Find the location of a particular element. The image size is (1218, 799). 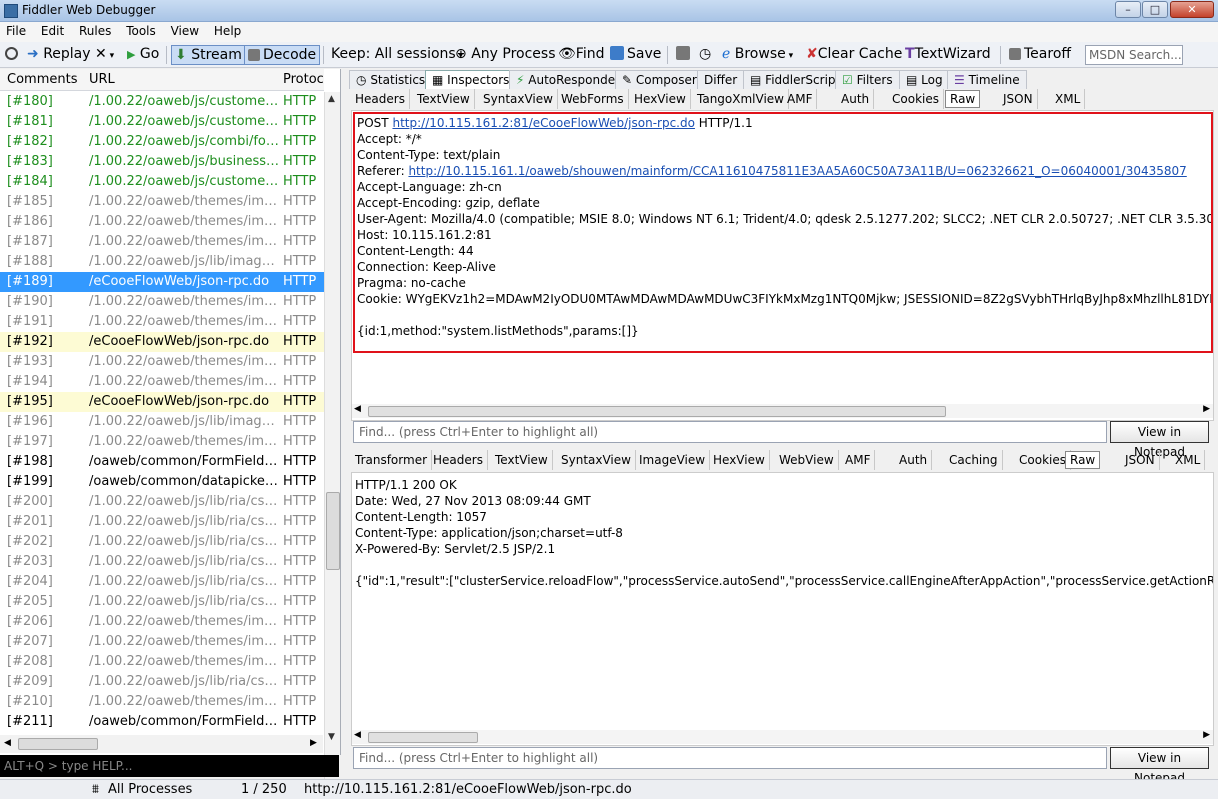

tearoff-button: Tearoff is located at coordinates (1040, 55).